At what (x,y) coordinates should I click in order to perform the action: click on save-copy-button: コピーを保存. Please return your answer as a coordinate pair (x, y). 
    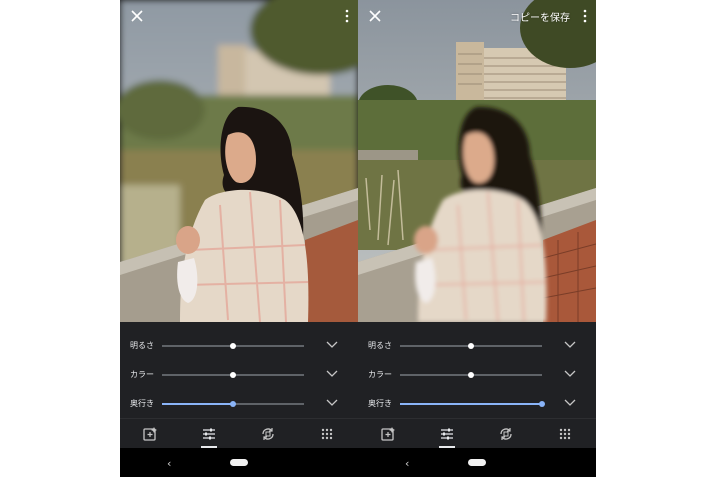
    Looking at the image, I should click on (540, 16).